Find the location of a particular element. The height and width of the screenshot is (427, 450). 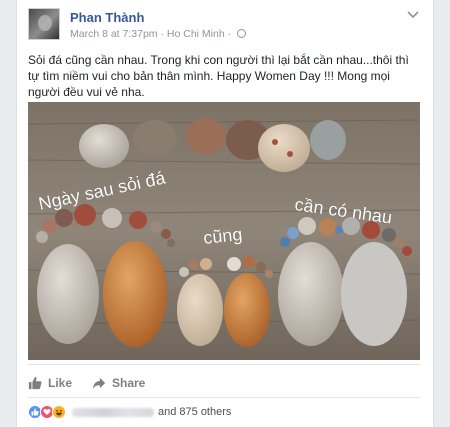

haha-reaction-icon is located at coordinates (59, 412).